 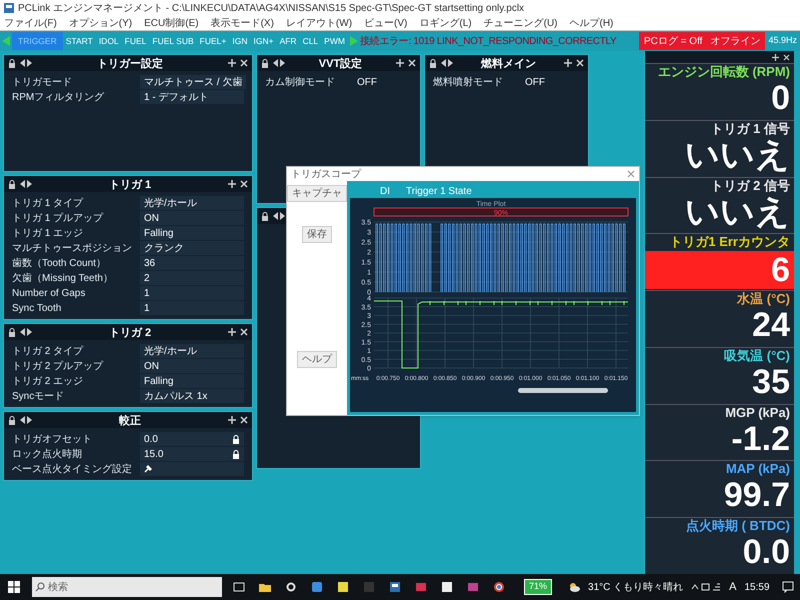 What do you see at coordinates (130, 333) in the screenshot?
I see `panel-title: トリガ 2` at bounding box center [130, 333].